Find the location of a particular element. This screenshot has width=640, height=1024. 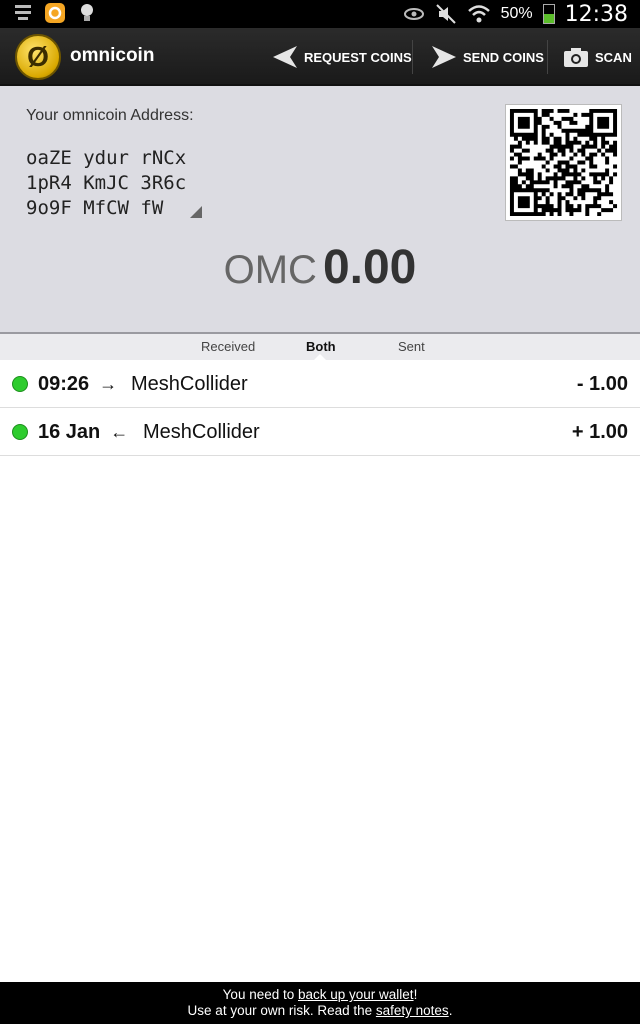

address-qr-code is located at coordinates (563, 162).